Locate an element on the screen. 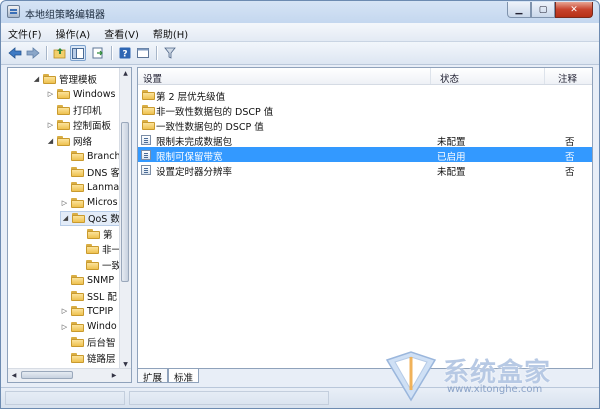 Image resolution: width=600 pixels, height=409 pixels. column-header-note: 注释 is located at coordinates (567, 78).